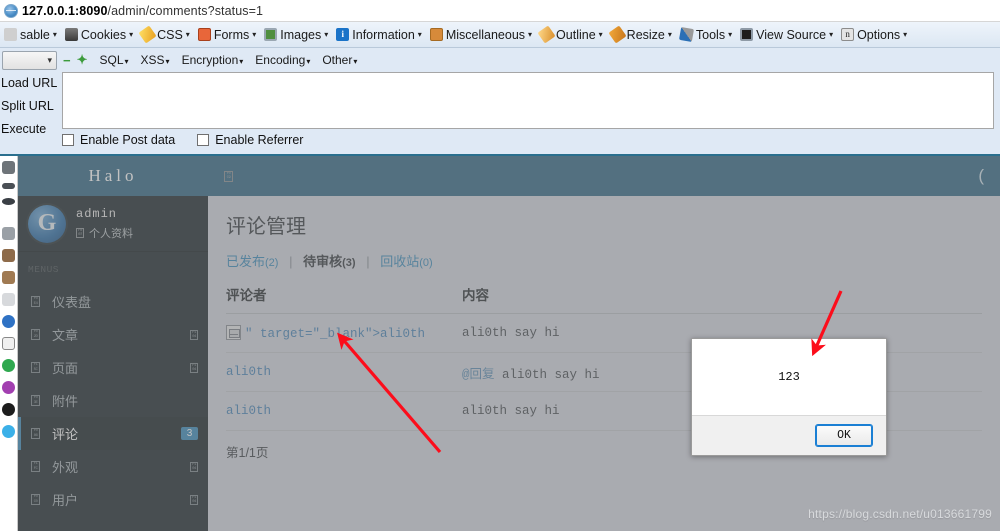 This screenshot has width=1000, height=531. What do you see at coordinates (791, 34) in the screenshot?
I see `devbar-label: View Source` at bounding box center [791, 34].